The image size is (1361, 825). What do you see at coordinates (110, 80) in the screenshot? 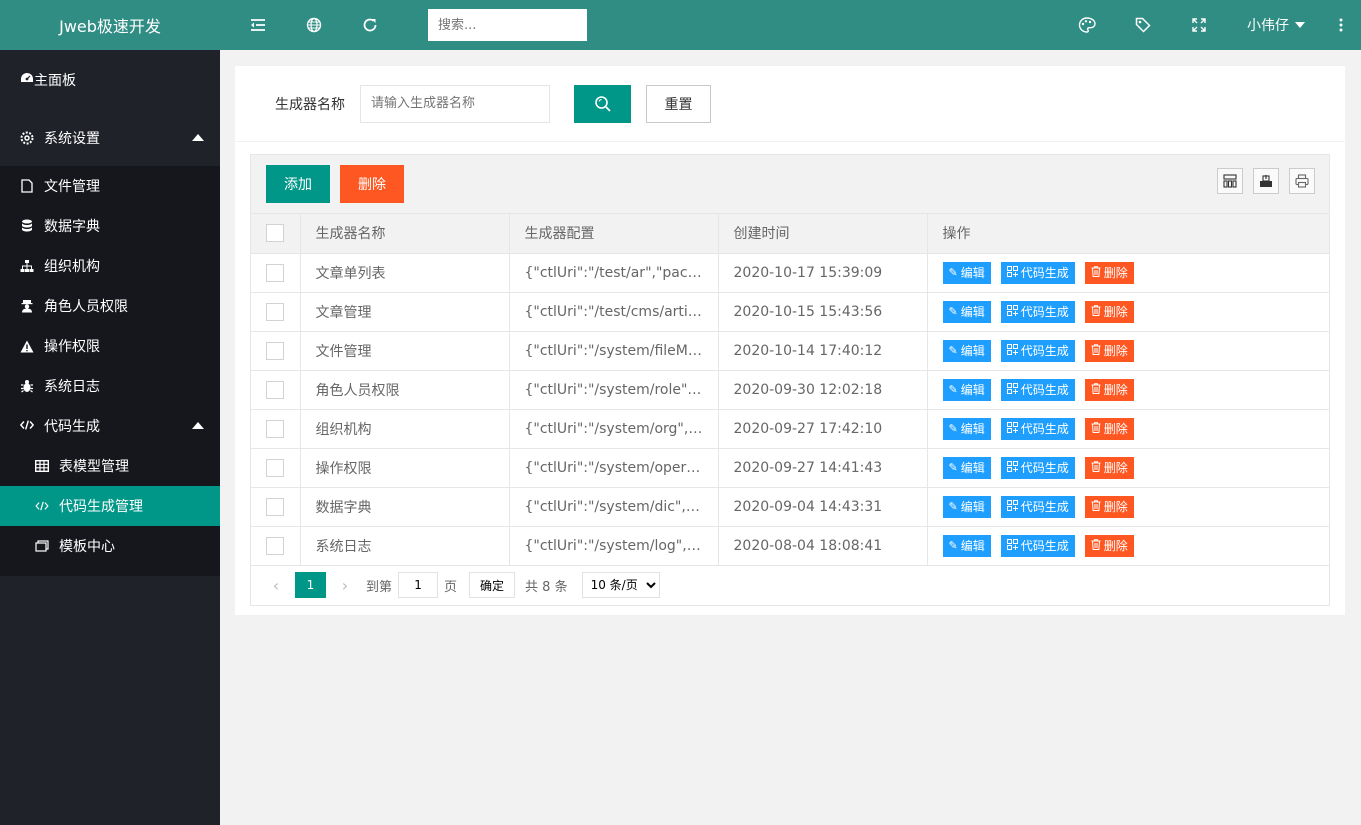
I see `sidebar-item-dashboard: 主面板` at bounding box center [110, 80].